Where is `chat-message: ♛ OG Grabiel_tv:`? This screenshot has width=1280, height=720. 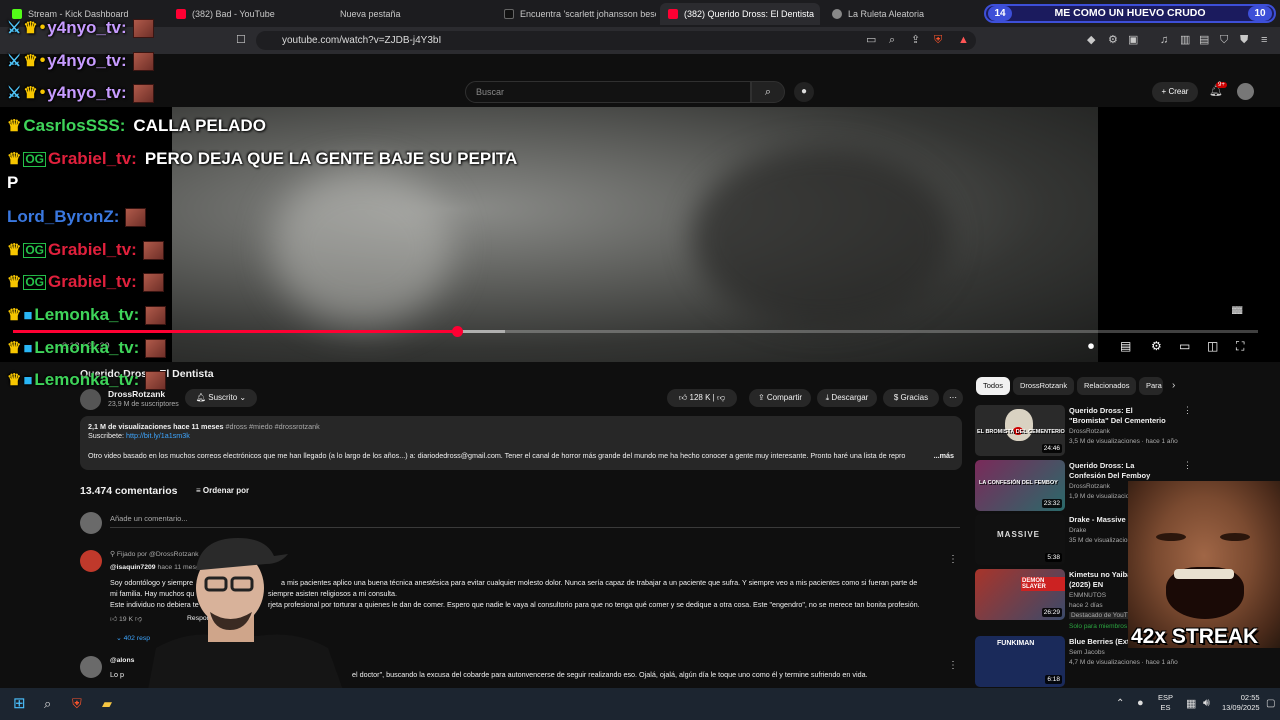 chat-message: ♛ OG Grabiel_tv: is located at coordinates (85, 250).